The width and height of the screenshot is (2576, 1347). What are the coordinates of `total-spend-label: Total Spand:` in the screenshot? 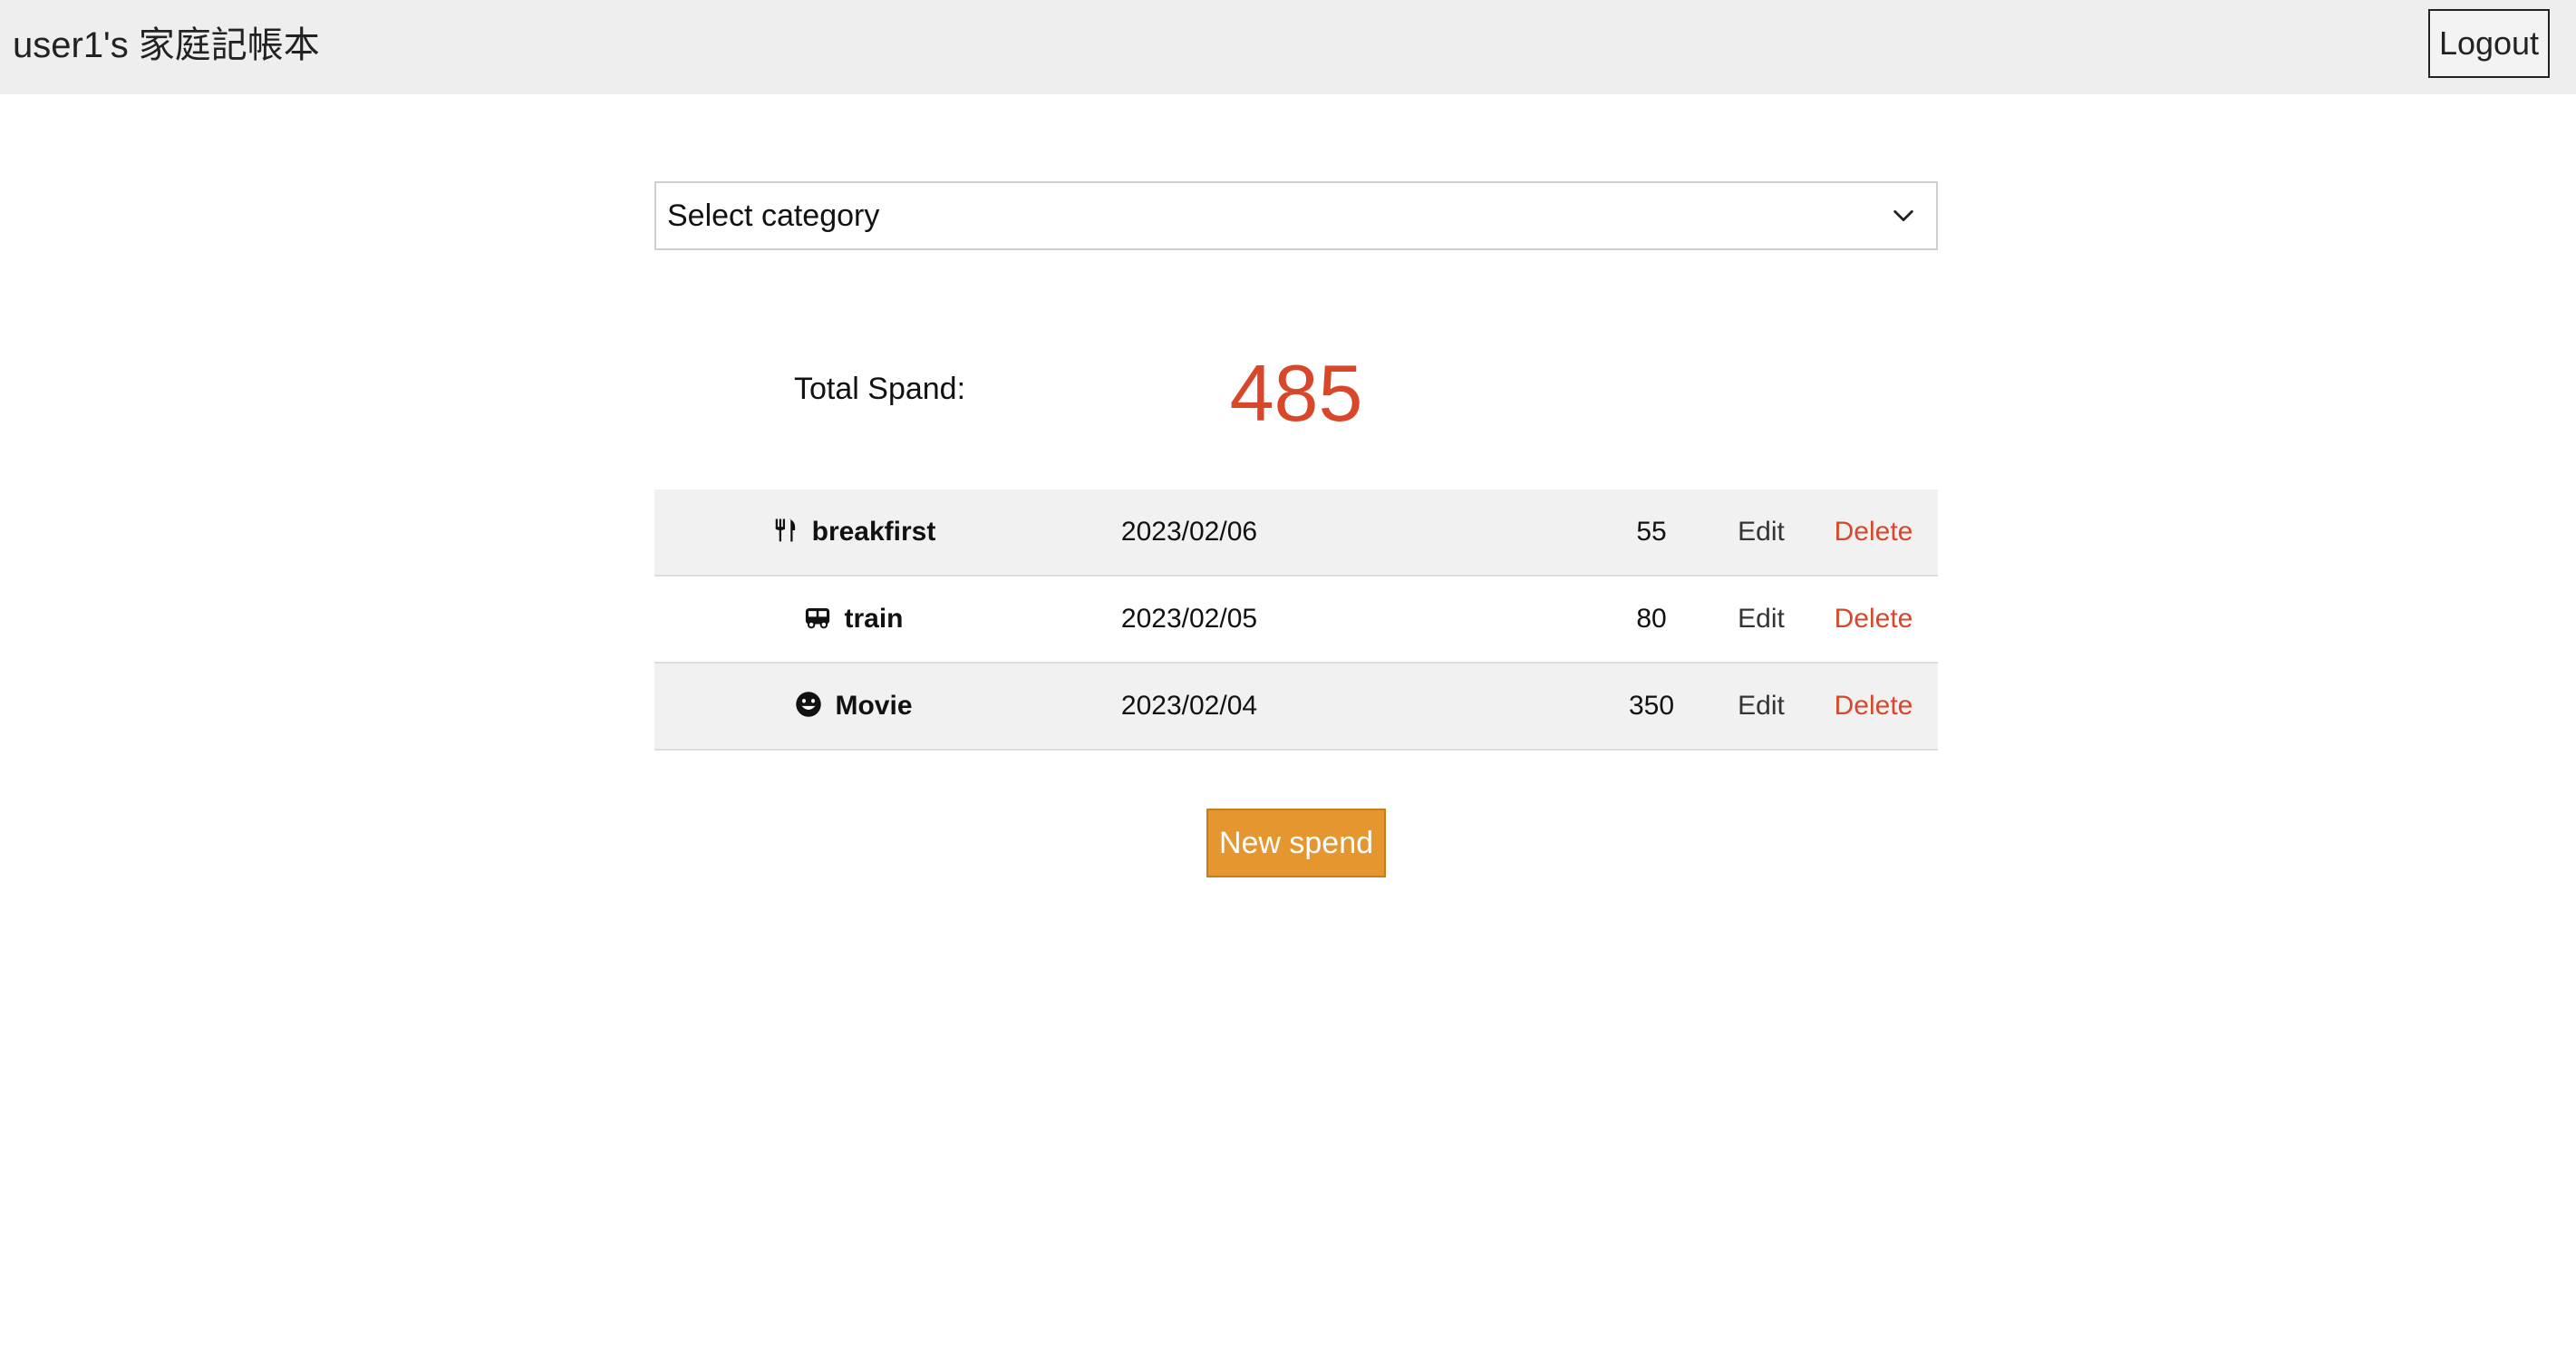 It's located at (880, 389).